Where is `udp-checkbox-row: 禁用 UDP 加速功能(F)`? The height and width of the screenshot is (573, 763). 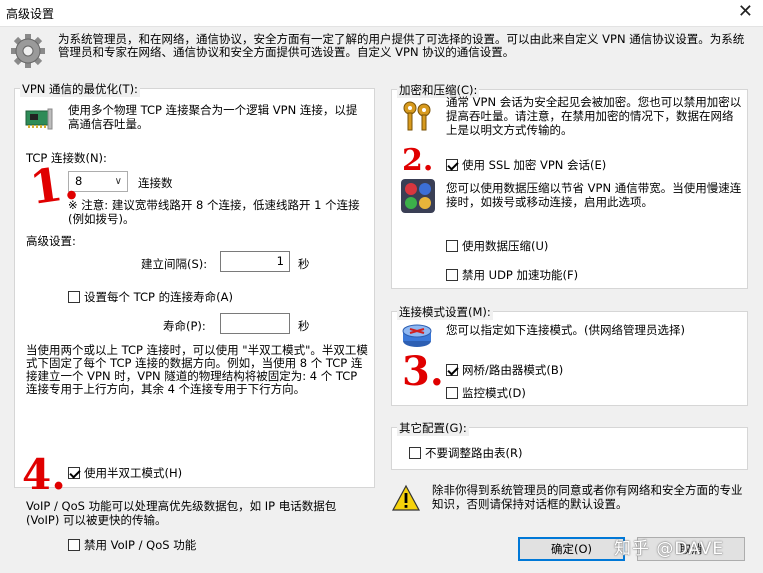
udp-checkbox-row: 禁用 UDP 加速功能(F) is located at coordinates (512, 275).